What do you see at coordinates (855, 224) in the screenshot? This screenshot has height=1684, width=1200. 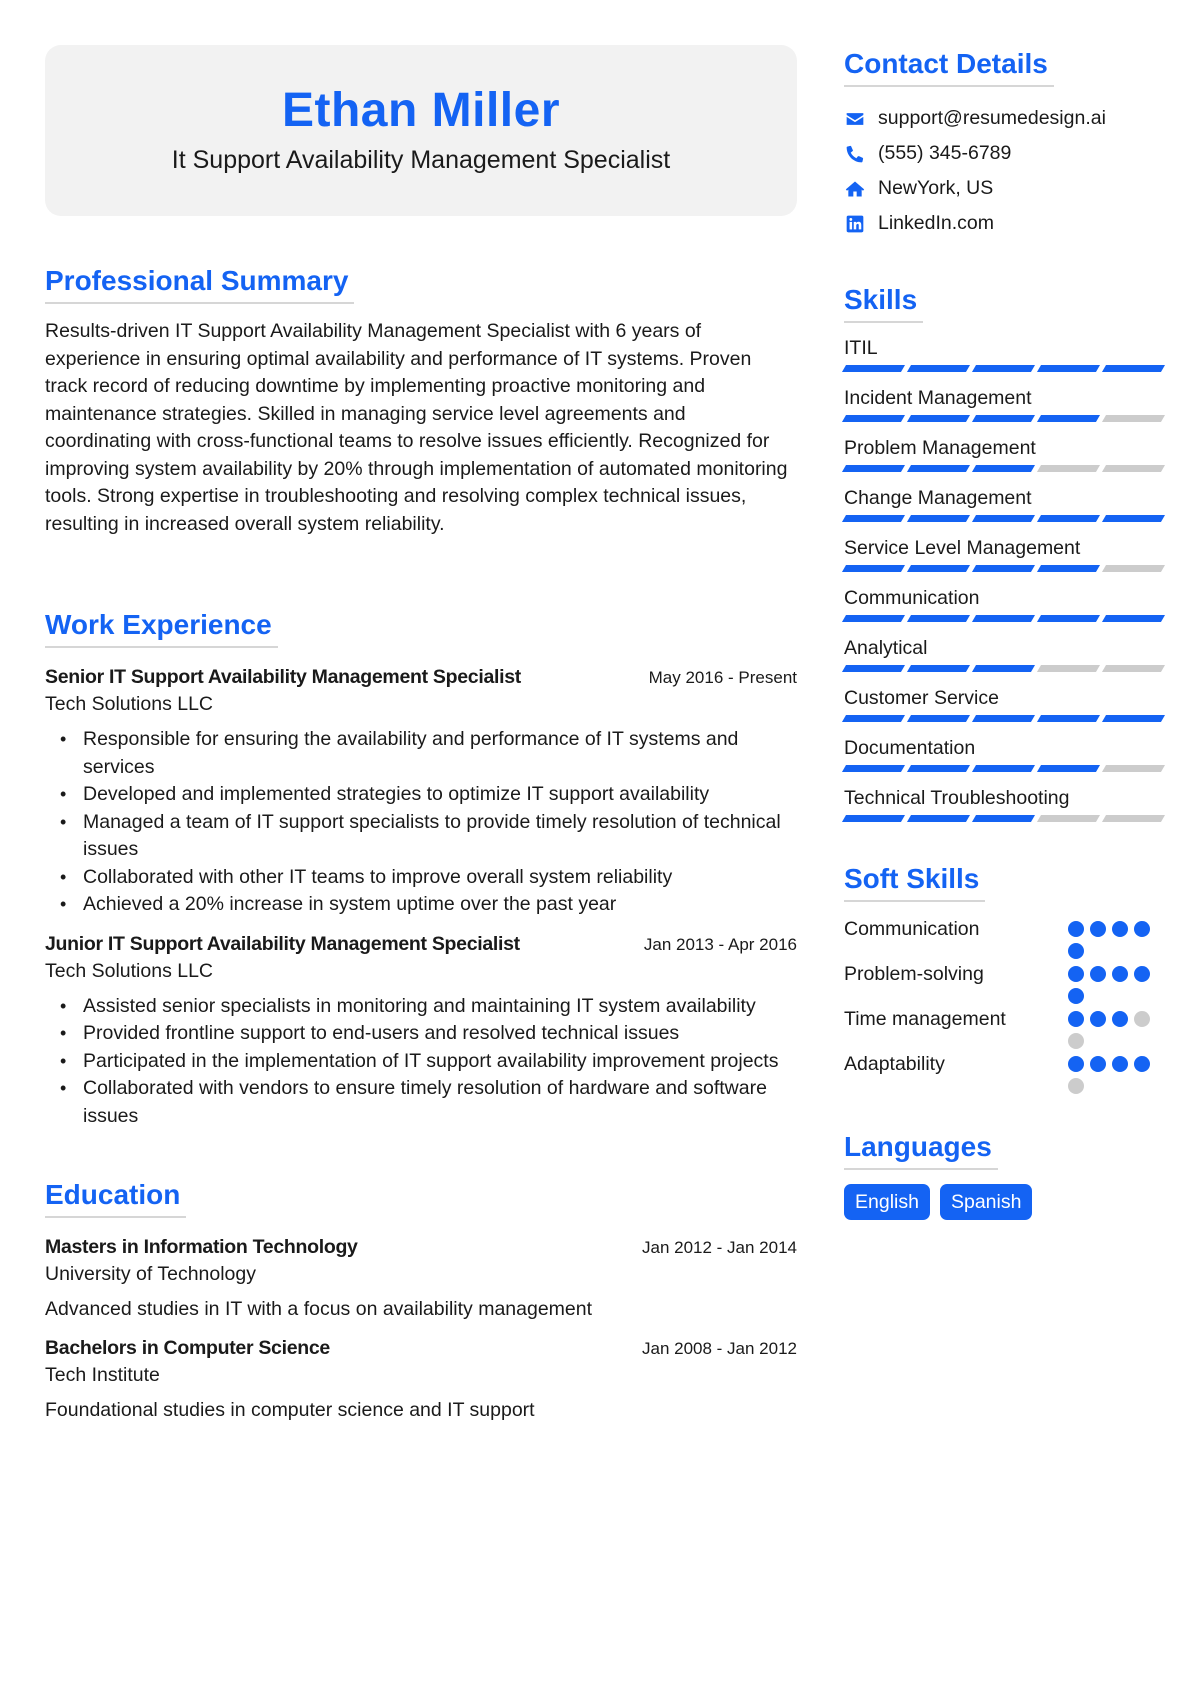 I see `linkedin-icon` at bounding box center [855, 224].